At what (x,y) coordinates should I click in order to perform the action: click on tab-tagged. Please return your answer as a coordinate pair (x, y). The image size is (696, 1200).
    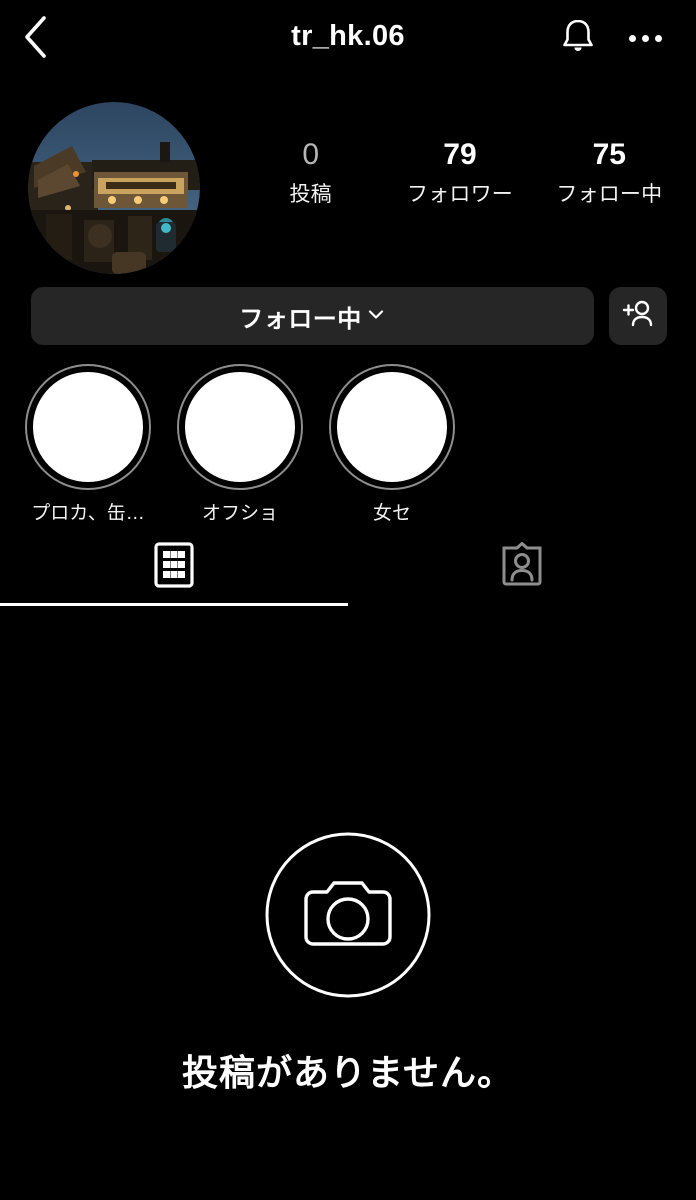
    Looking at the image, I should click on (522, 567).